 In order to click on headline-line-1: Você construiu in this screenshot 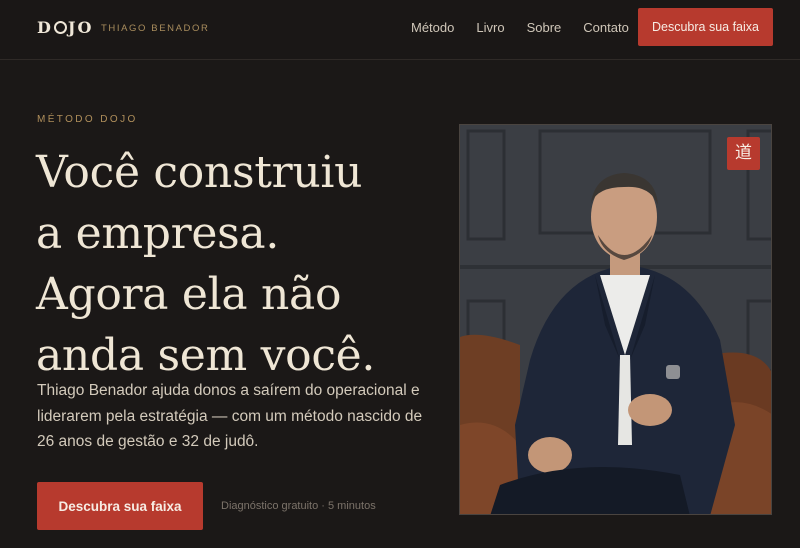, I will do `click(199, 172)`.